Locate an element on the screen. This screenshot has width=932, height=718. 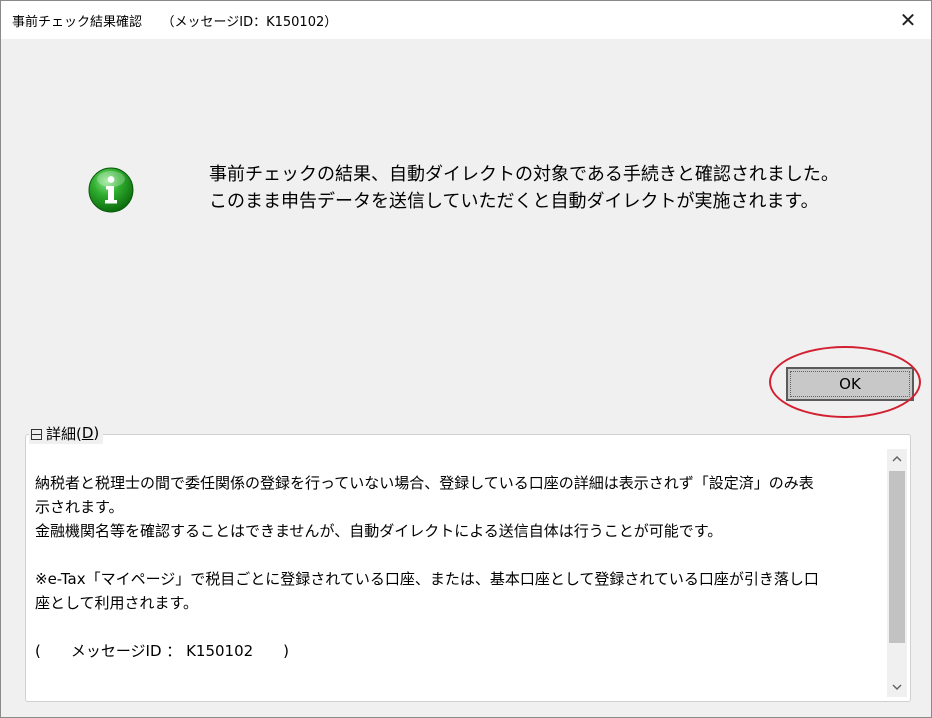
details-scrollbar is located at coordinates (897, 573).